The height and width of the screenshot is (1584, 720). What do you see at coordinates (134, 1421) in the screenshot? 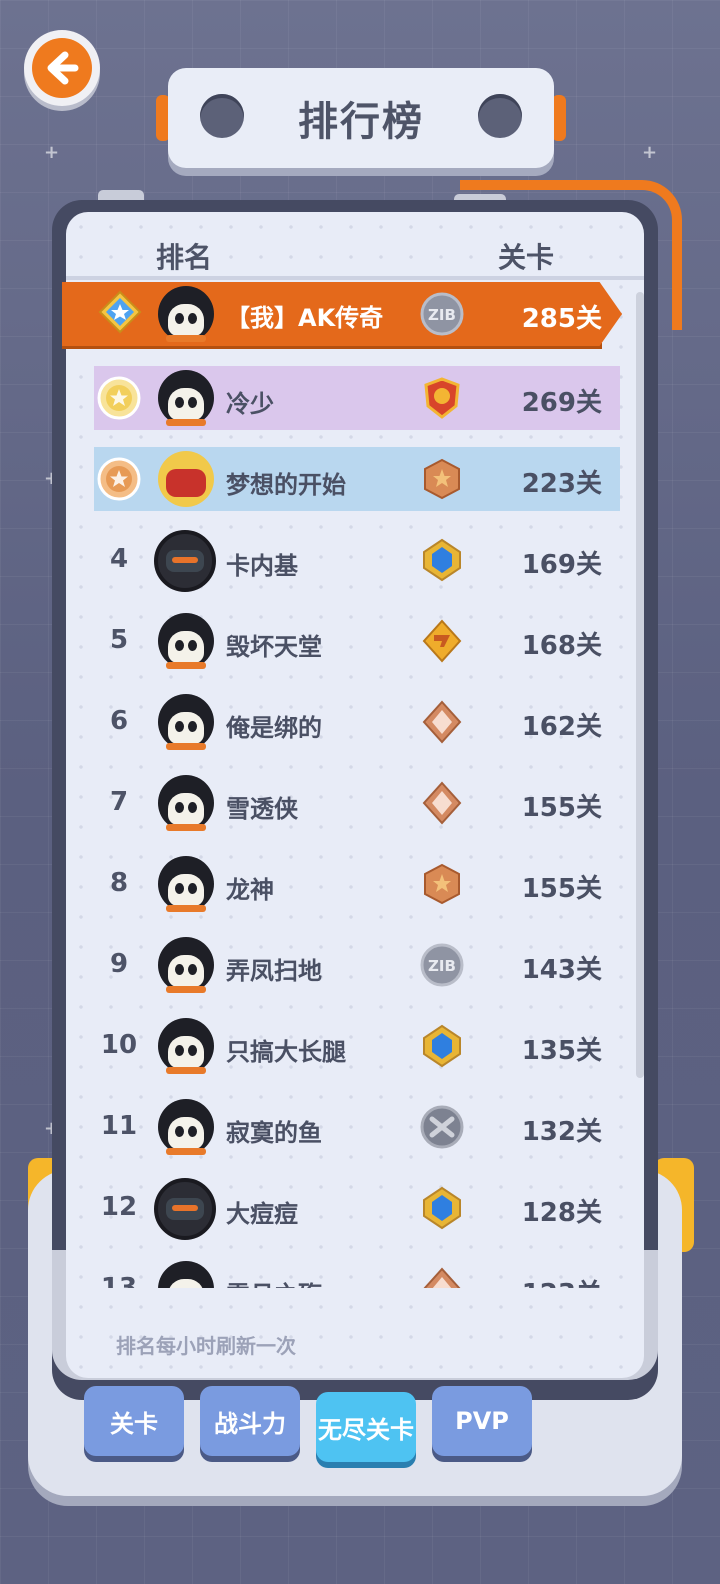
I see `tab-level: 关卡` at bounding box center [134, 1421].